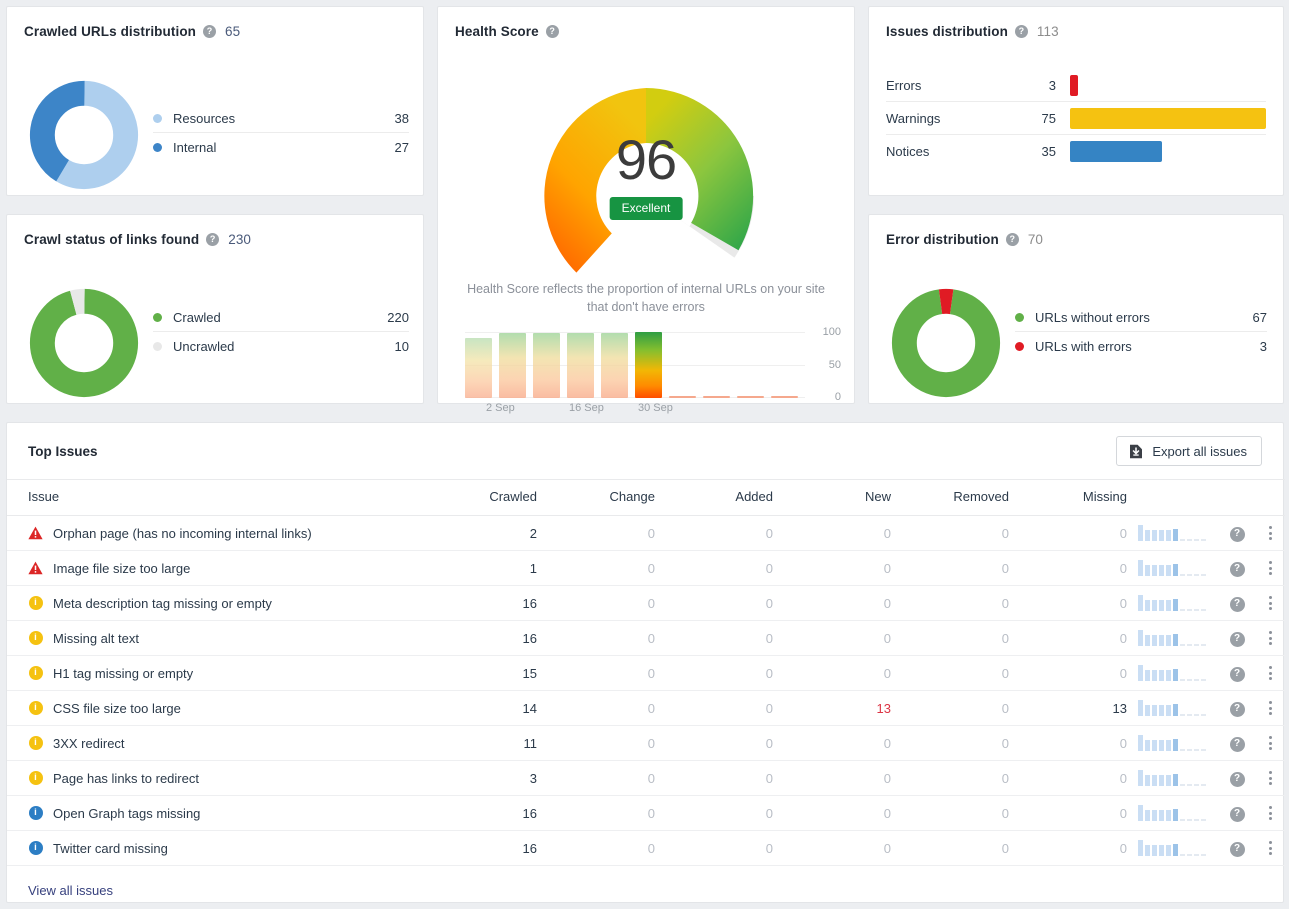 The height and width of the screenshot is (909, 1289). What do you see at coordinates (217, 673) in the screenshot?
I see `cell-issue: i H1 tag missing or empty` at bounding box center [217, 673].